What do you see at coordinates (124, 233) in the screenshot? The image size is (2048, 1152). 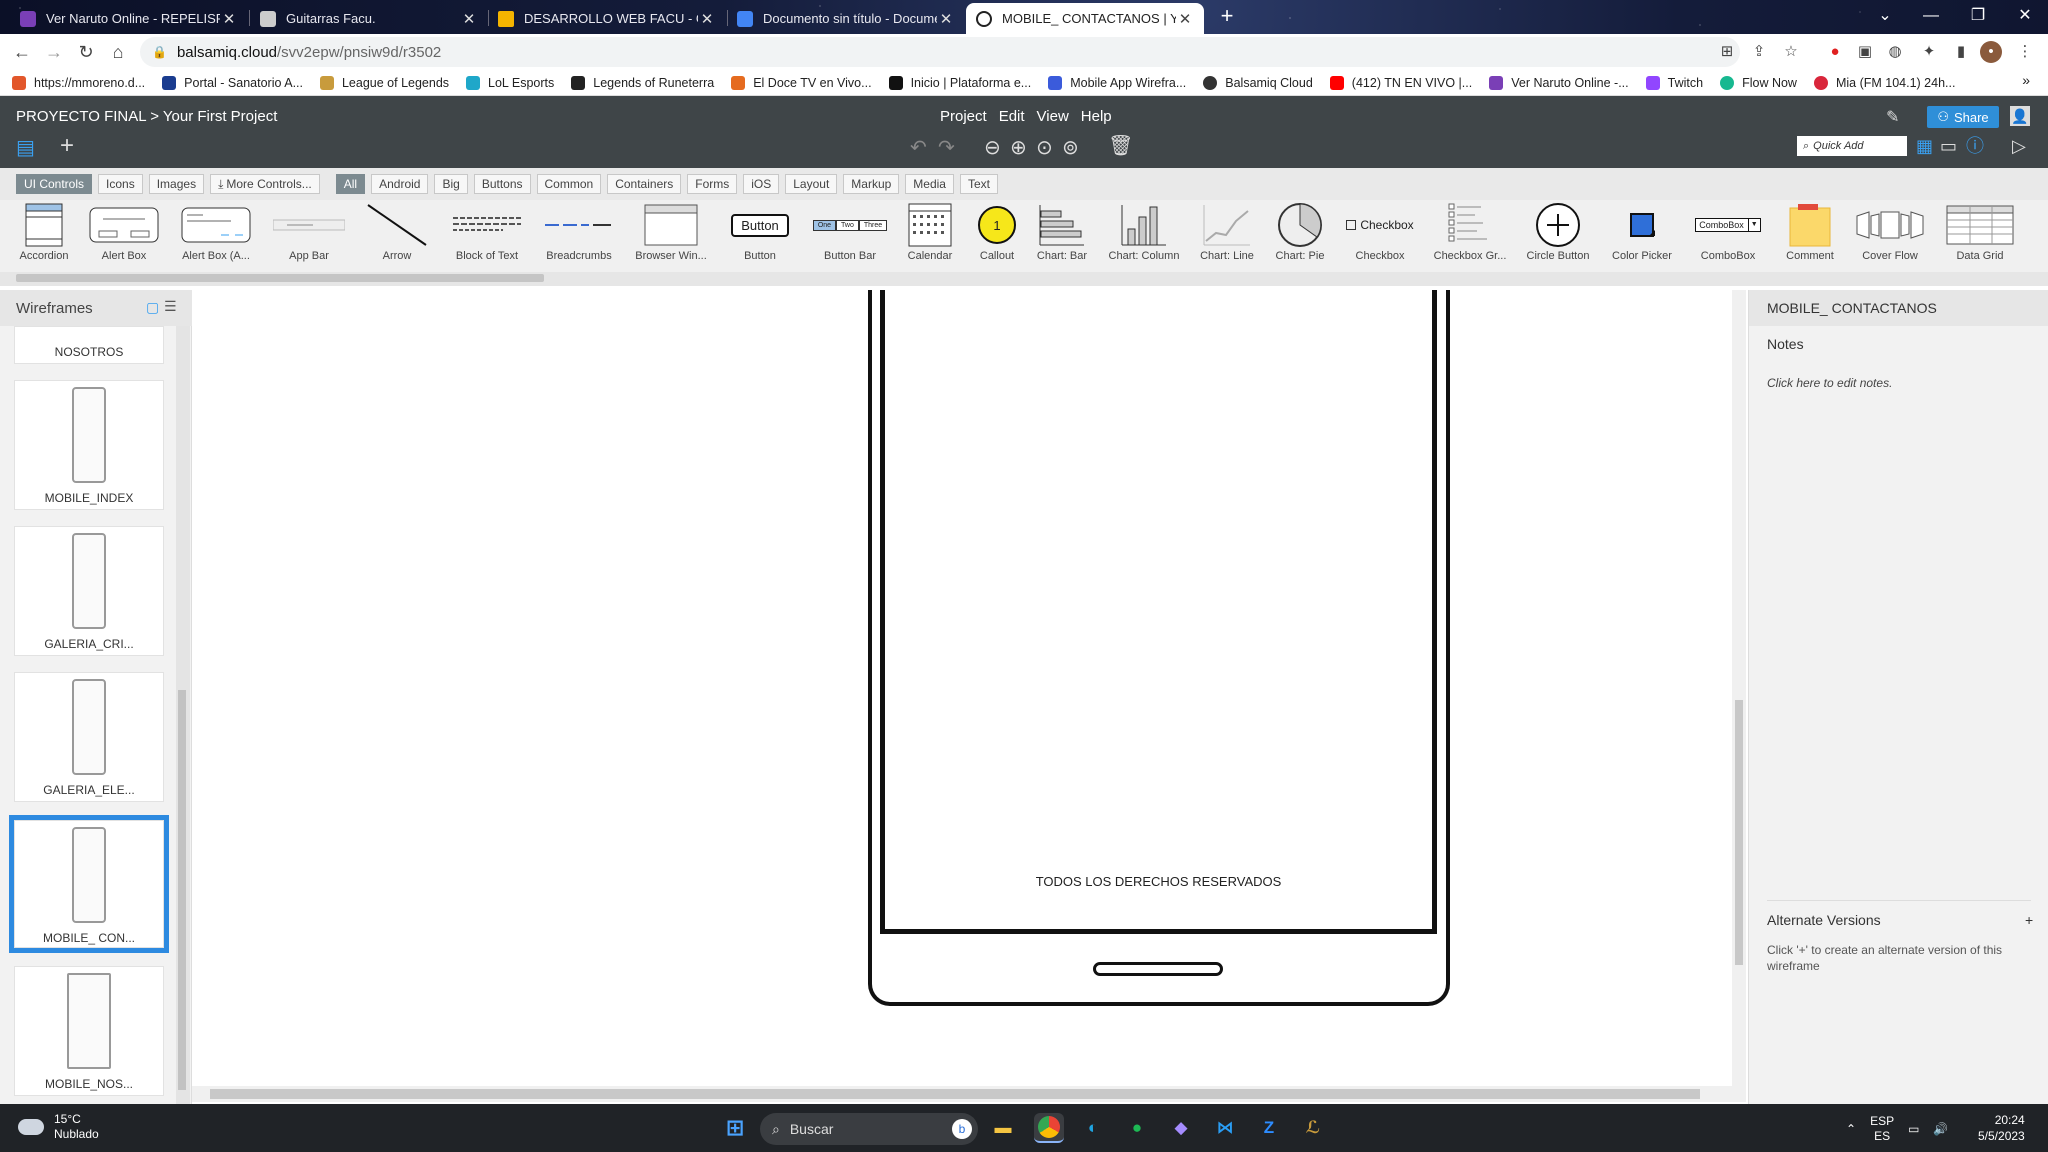 I see `control-alert-box: Alert Box` at bounding box center [124, 233].